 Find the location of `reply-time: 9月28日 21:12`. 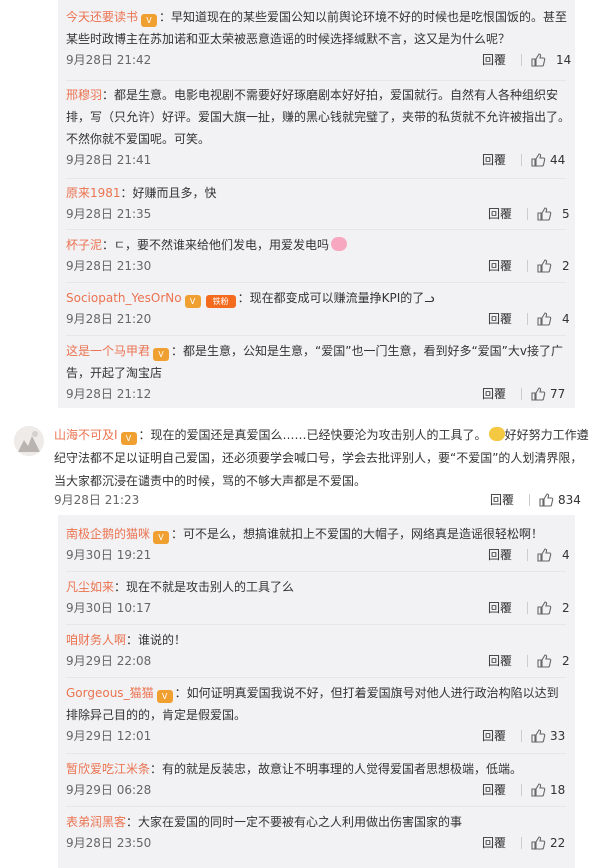

reply-time: 9月28日 21:12 is located at coordinates (109, 394).